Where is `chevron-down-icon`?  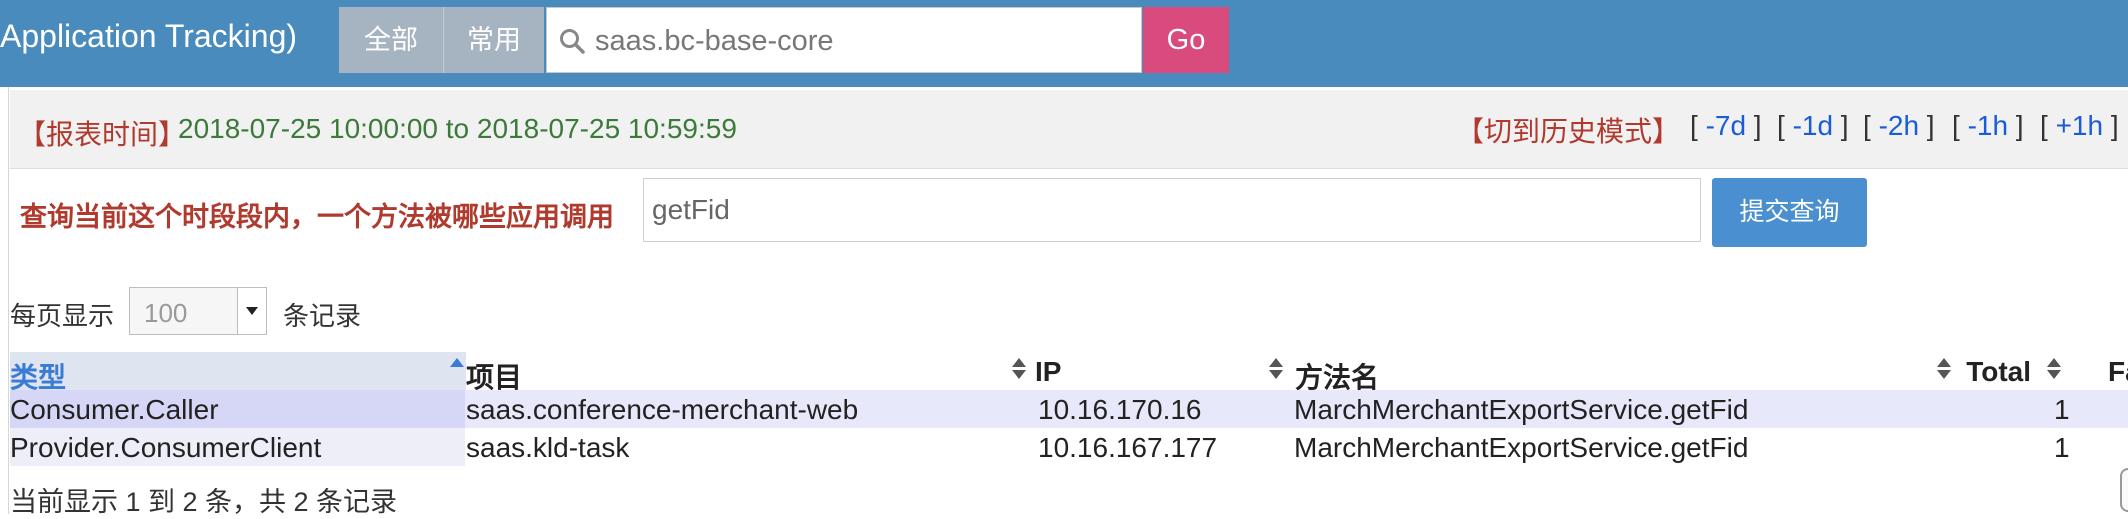
chevron-down-icon is located at coordinates (252, 311).